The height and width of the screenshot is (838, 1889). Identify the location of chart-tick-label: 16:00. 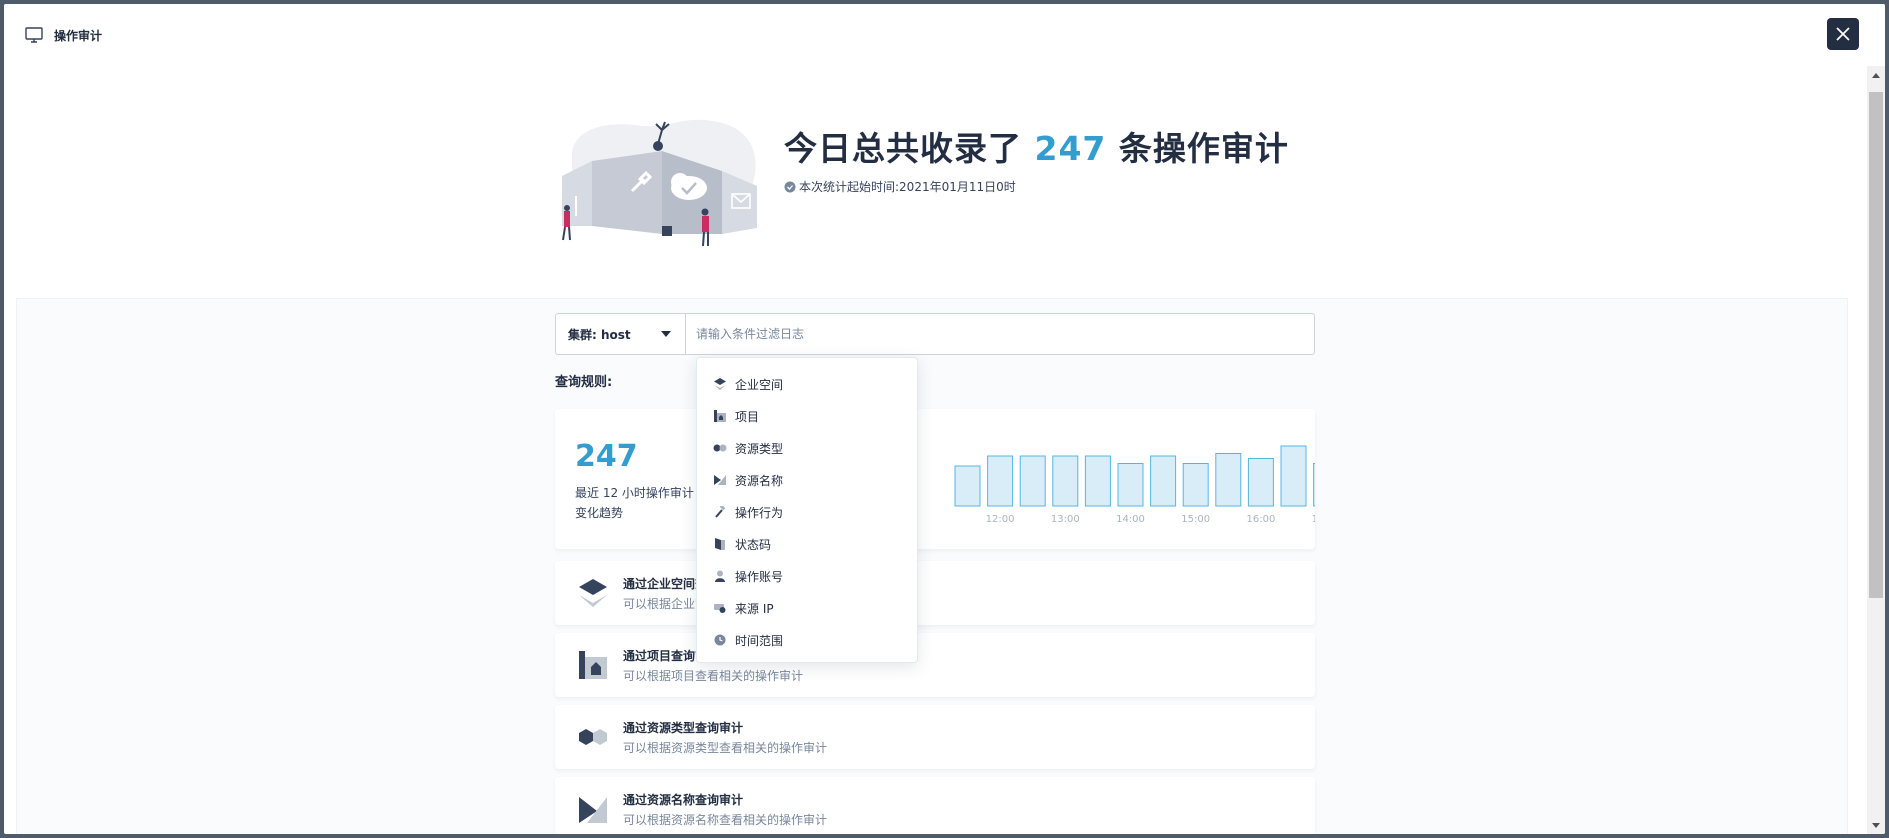
(1260, 519).